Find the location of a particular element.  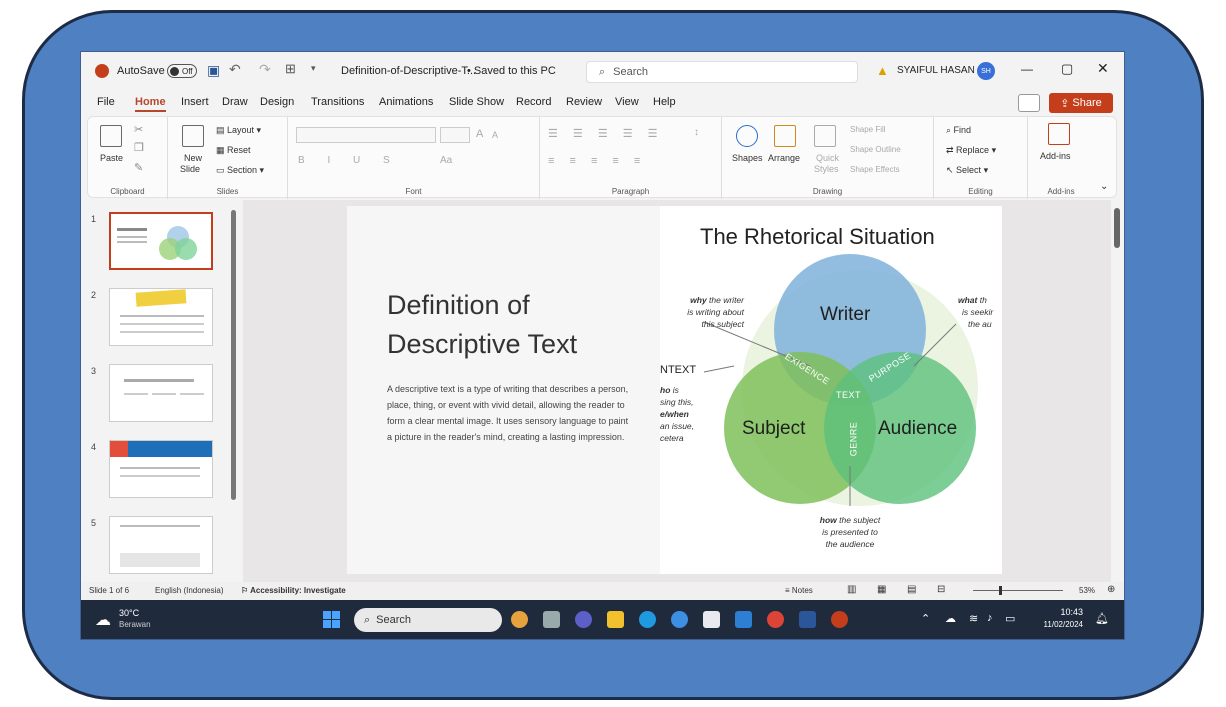

new-slide-icon is located at coordinates (193, 136).